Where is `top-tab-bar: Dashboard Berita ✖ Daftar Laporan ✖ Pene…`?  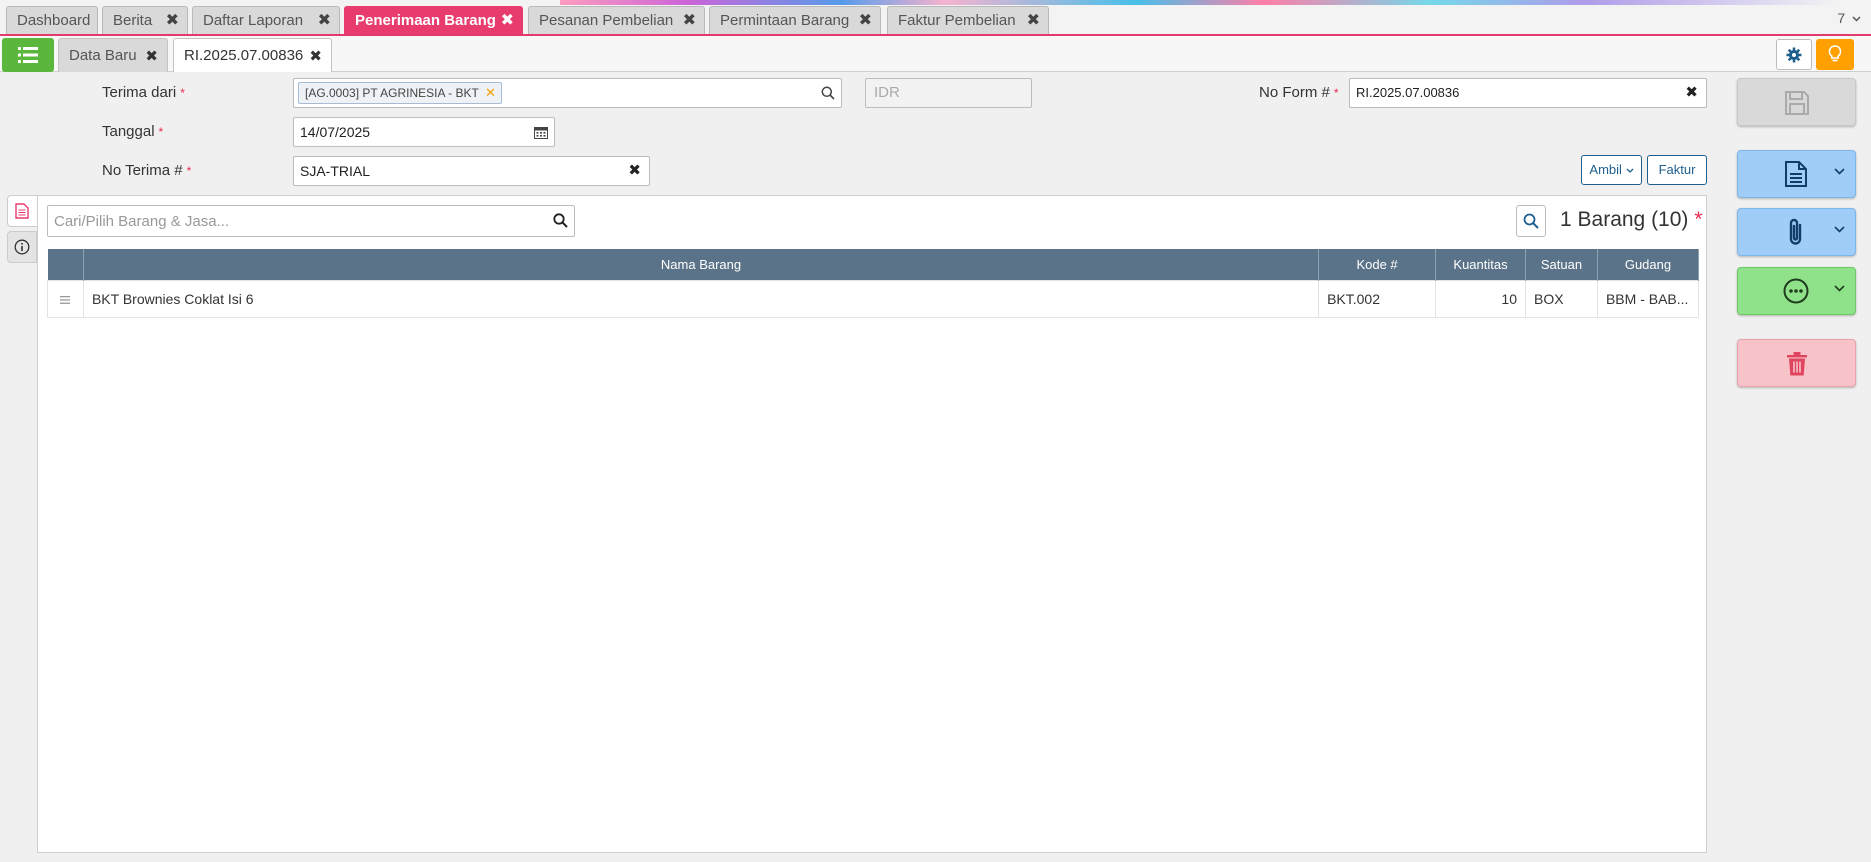 top-tab-bar: Dashboard Berita ✖ Daftar Laporan ✖ Pene… is located at coordinates (935, 18).